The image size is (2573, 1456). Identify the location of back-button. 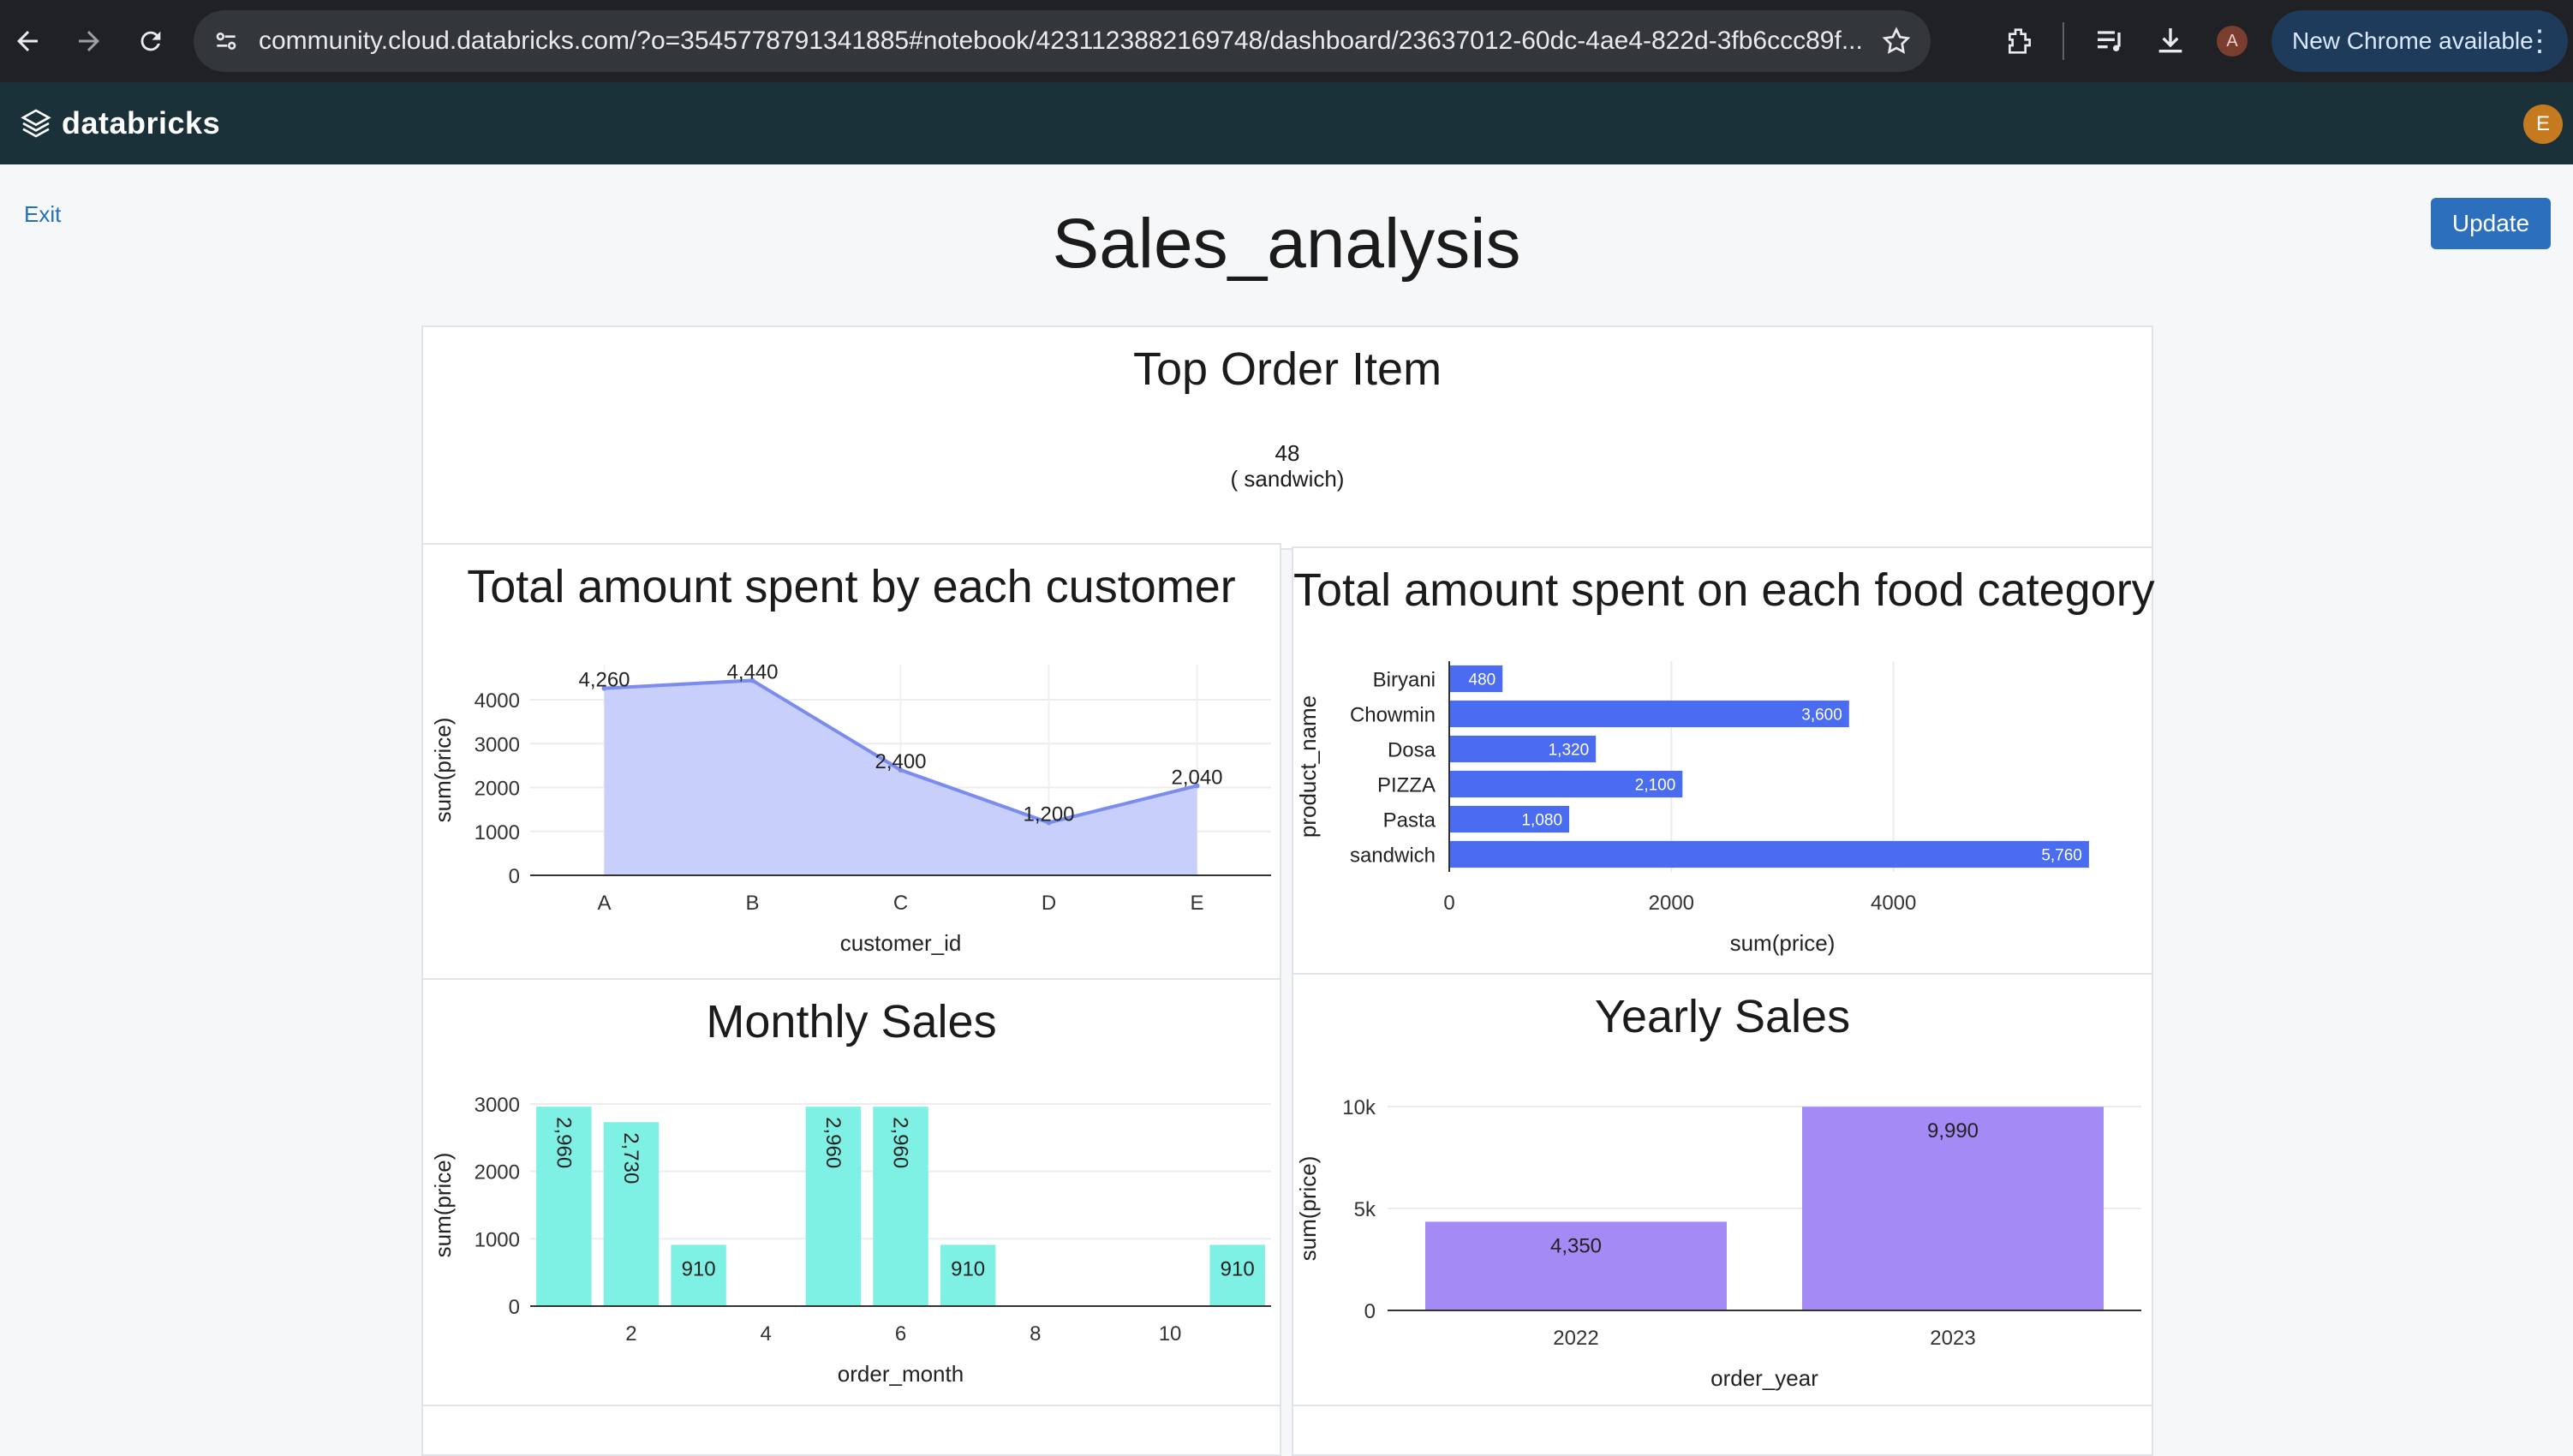
(27, 42).